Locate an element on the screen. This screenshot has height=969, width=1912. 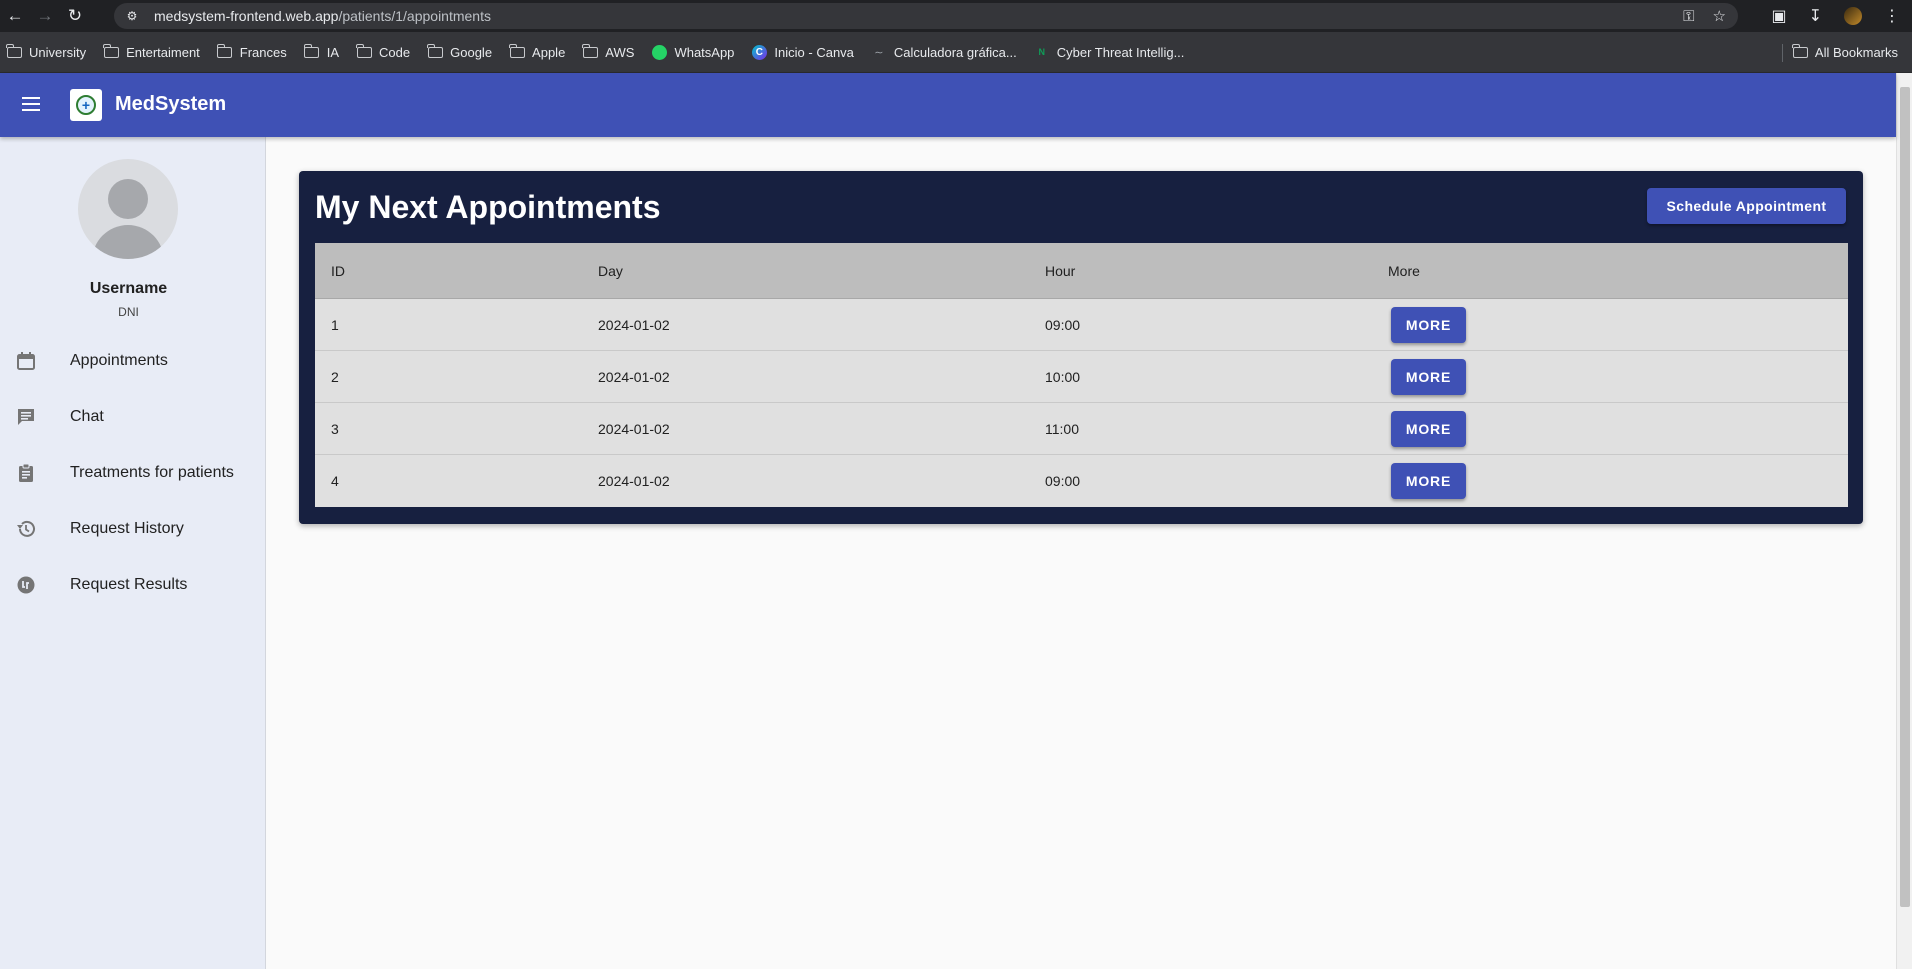
bookmark-folder-frances: Frances is located at coordinates (251, 51).